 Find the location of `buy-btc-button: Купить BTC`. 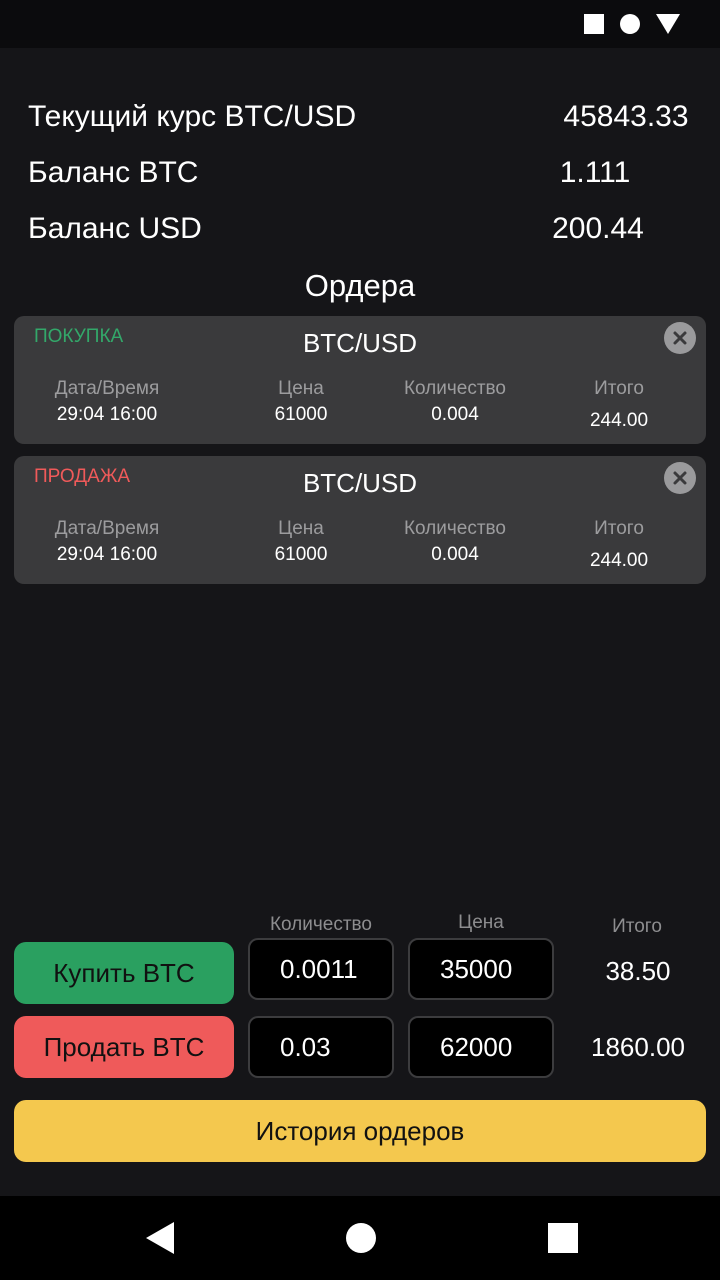

buy-btc-button: Купить BTC is located at coordinates (124, 973).